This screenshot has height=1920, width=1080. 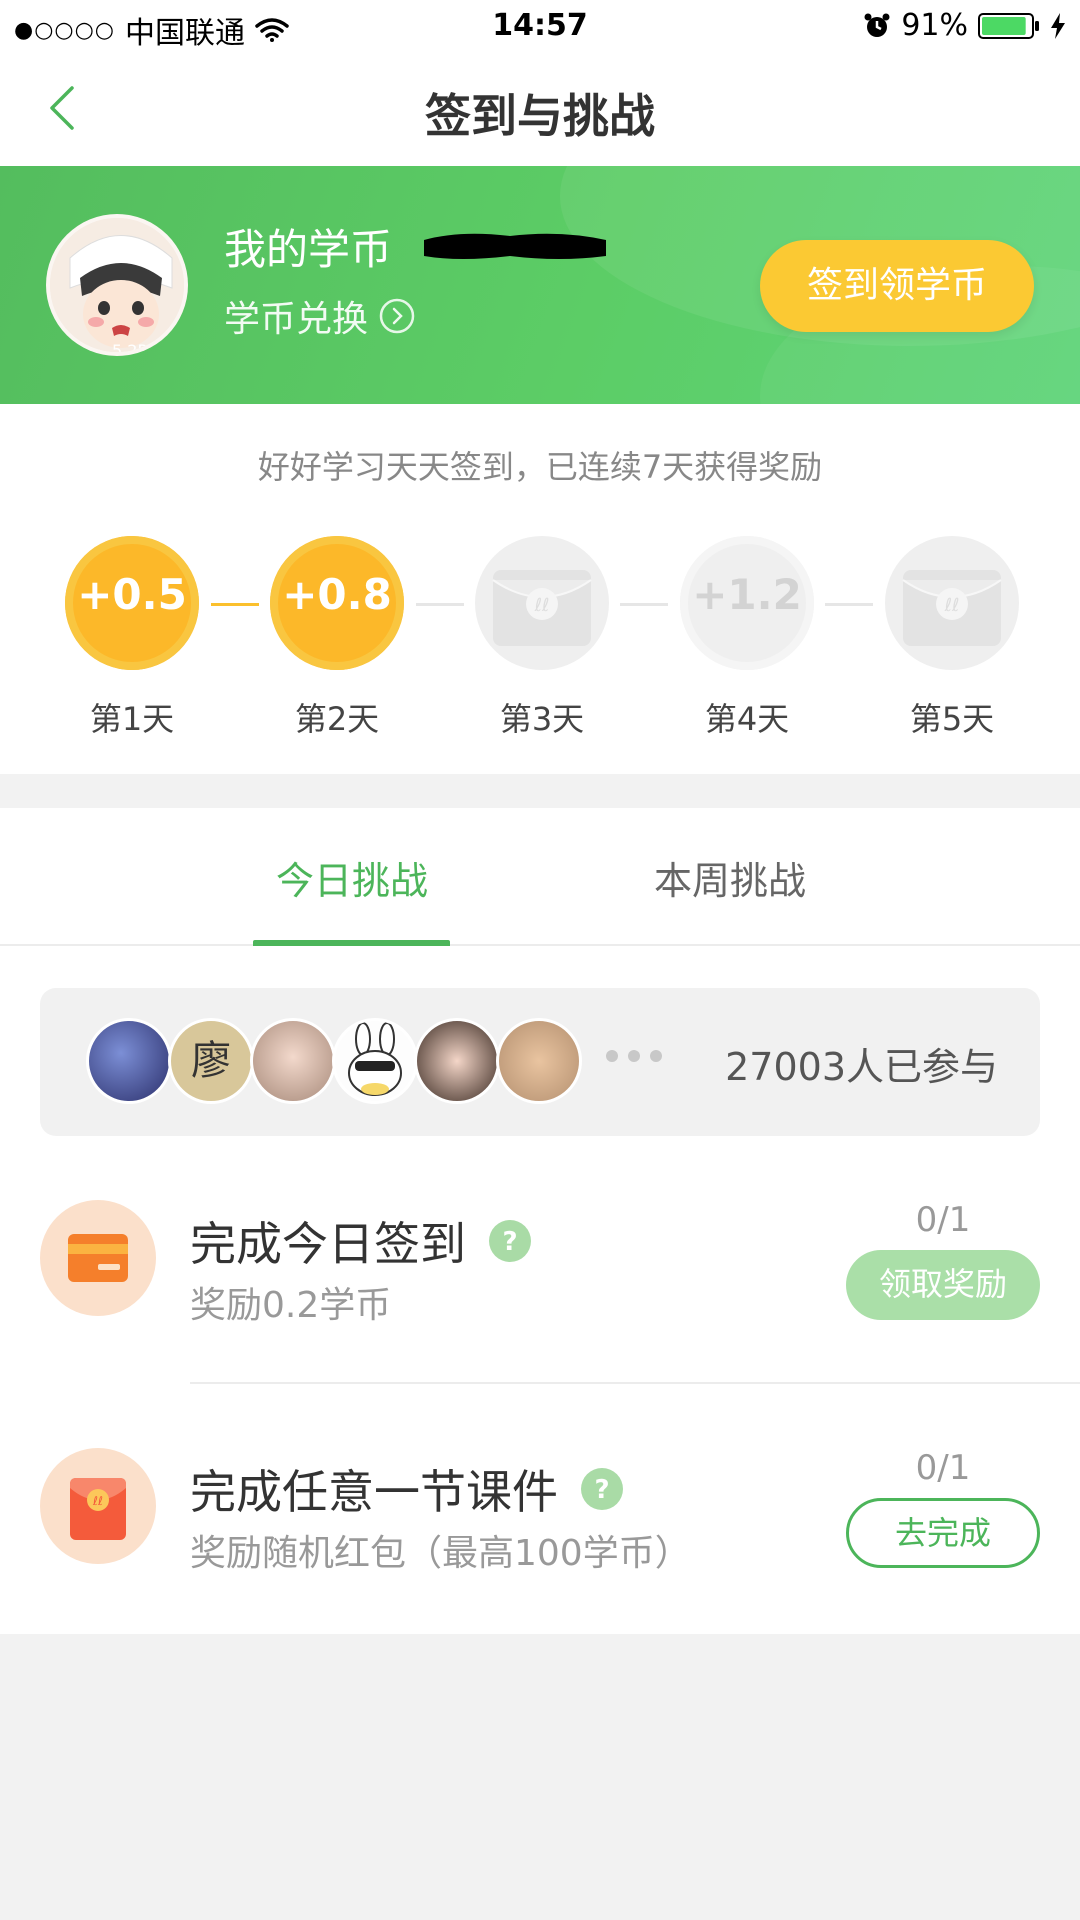 I want to click on battery-percent: 91%, so click(x=934, y=25).